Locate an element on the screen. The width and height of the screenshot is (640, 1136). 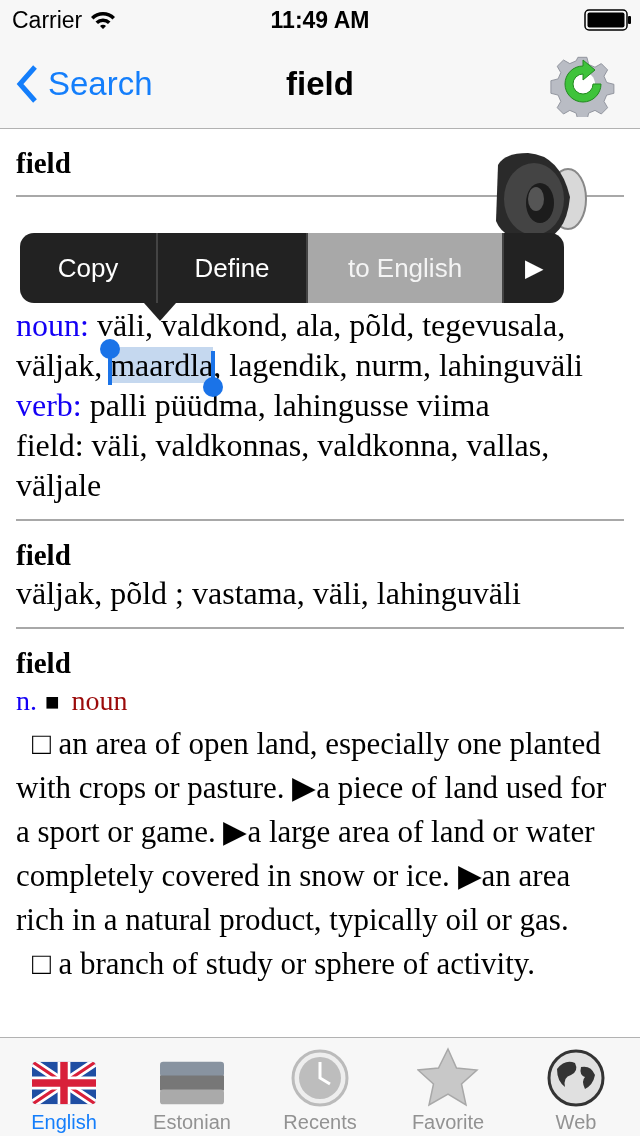
part-of-speech: noun is located at coordinates (99, 701).